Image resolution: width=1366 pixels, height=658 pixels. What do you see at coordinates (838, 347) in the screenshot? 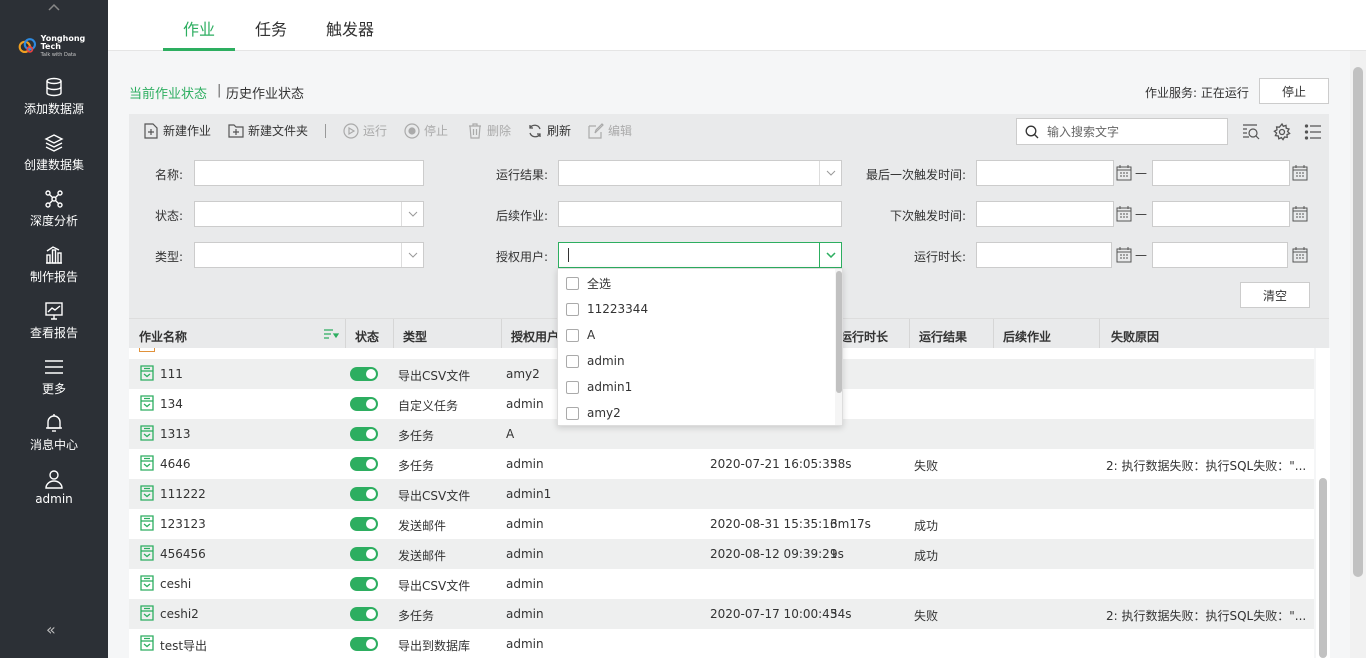
I see `dropdown-scrollbar` at bounding box center [838, 347].